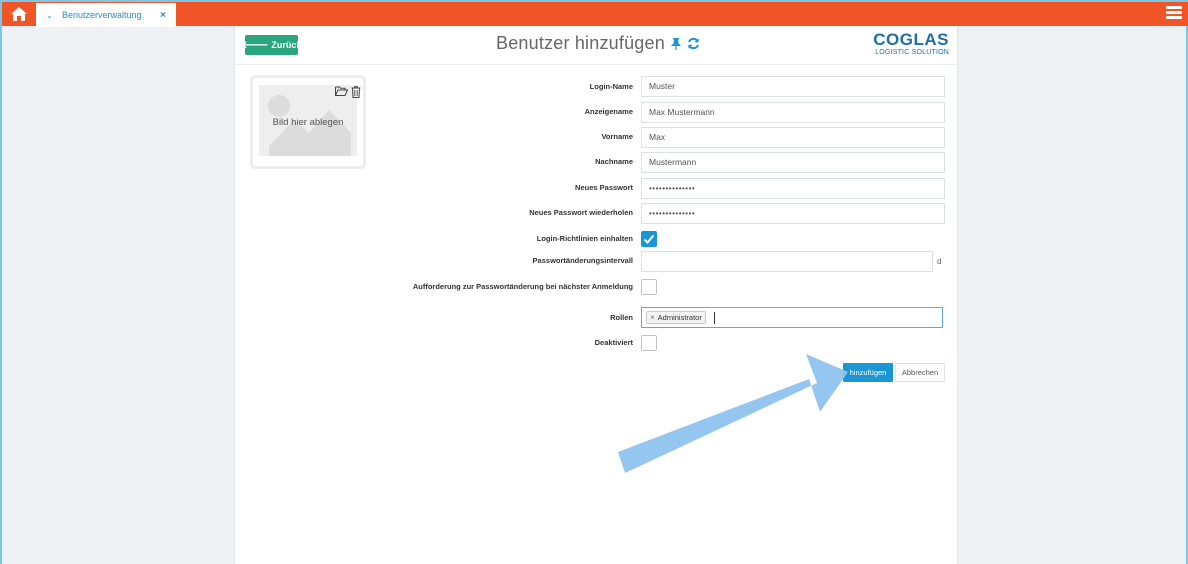 This screenshot has height=564, width=1188. Describe the element at coordinates (613, 342) in the screenshot. I see `disabled-label: Deaktiviert` at that location.